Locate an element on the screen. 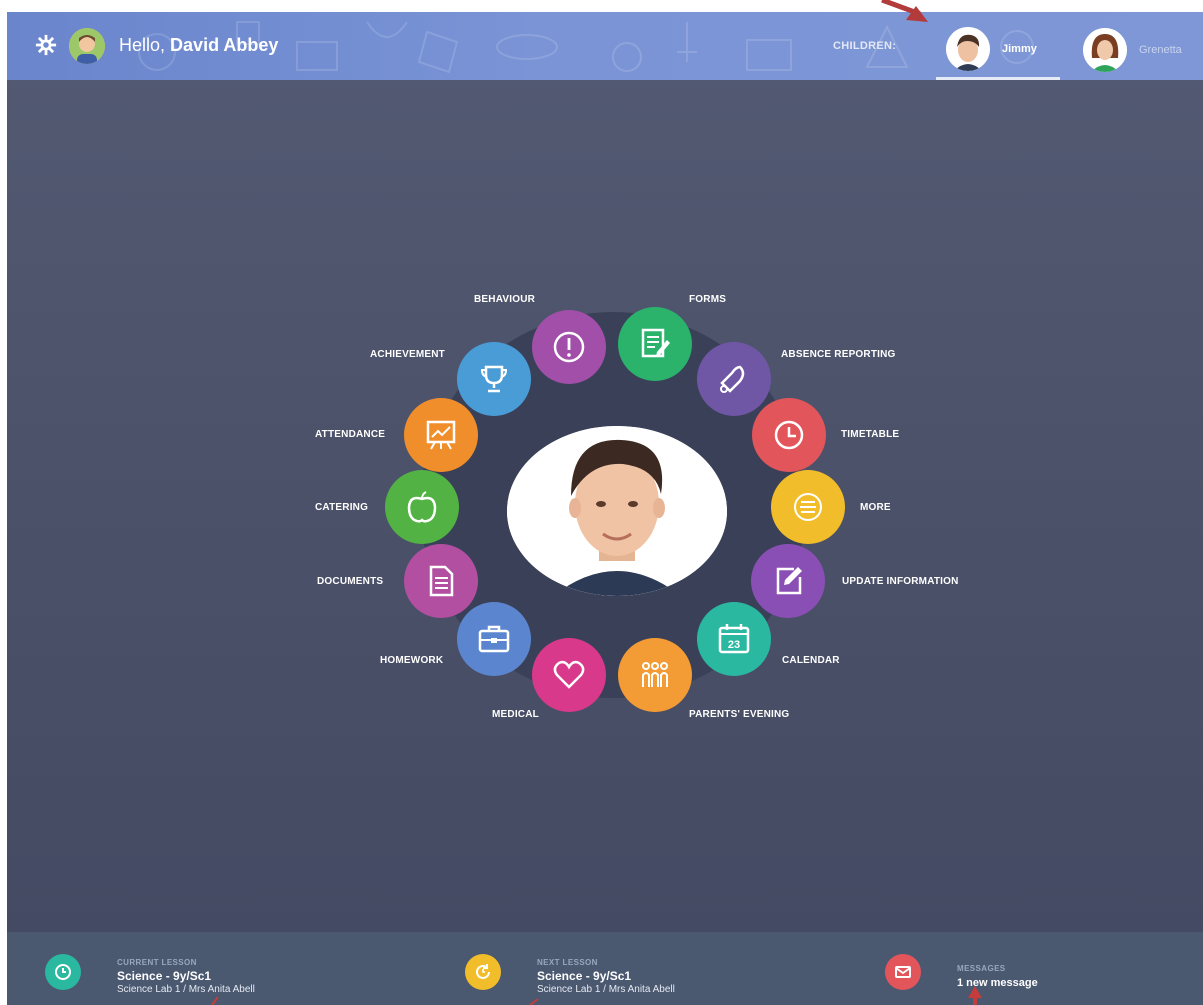 The width and height of the screenshot is (1203, 1005). annotation-arrow-messages is located at coordinates (975, 995).